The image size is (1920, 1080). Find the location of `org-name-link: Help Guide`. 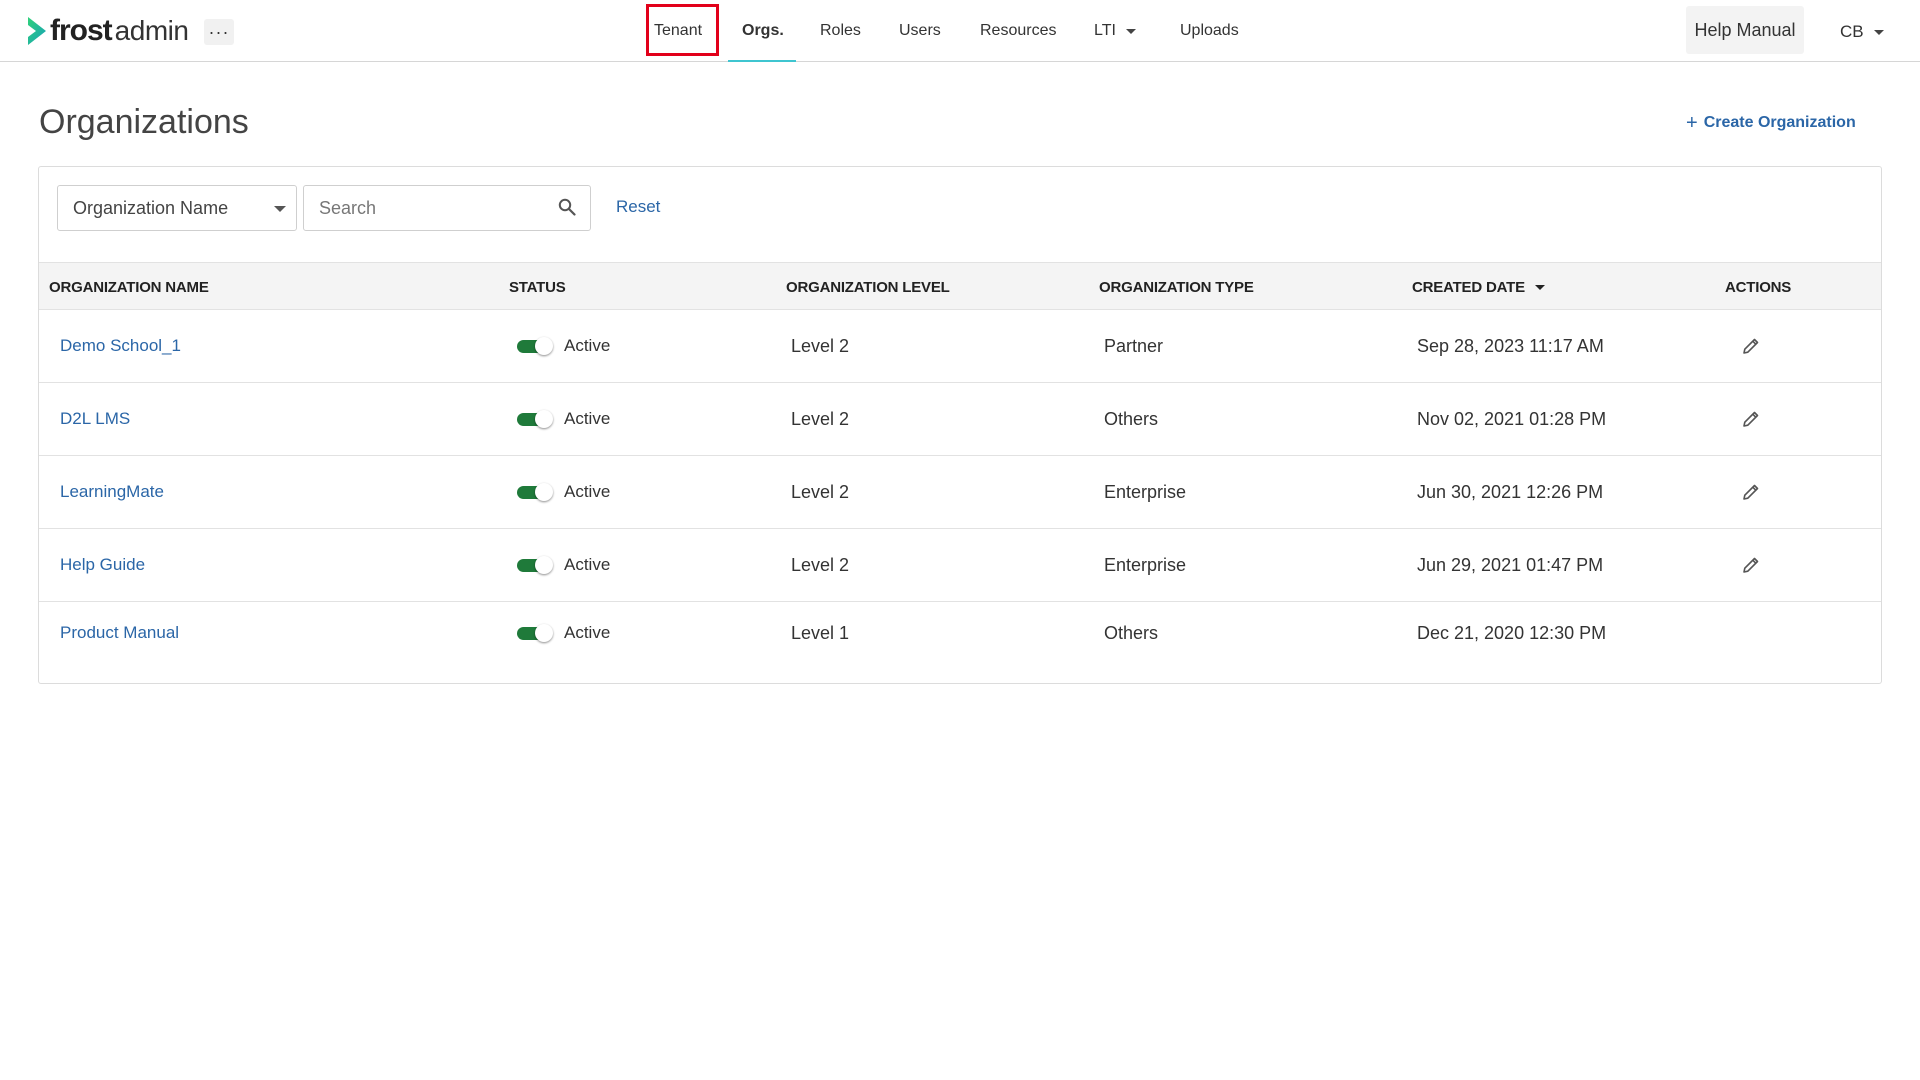

org-name-link: Help Guide is located at coordinates (102, 565).